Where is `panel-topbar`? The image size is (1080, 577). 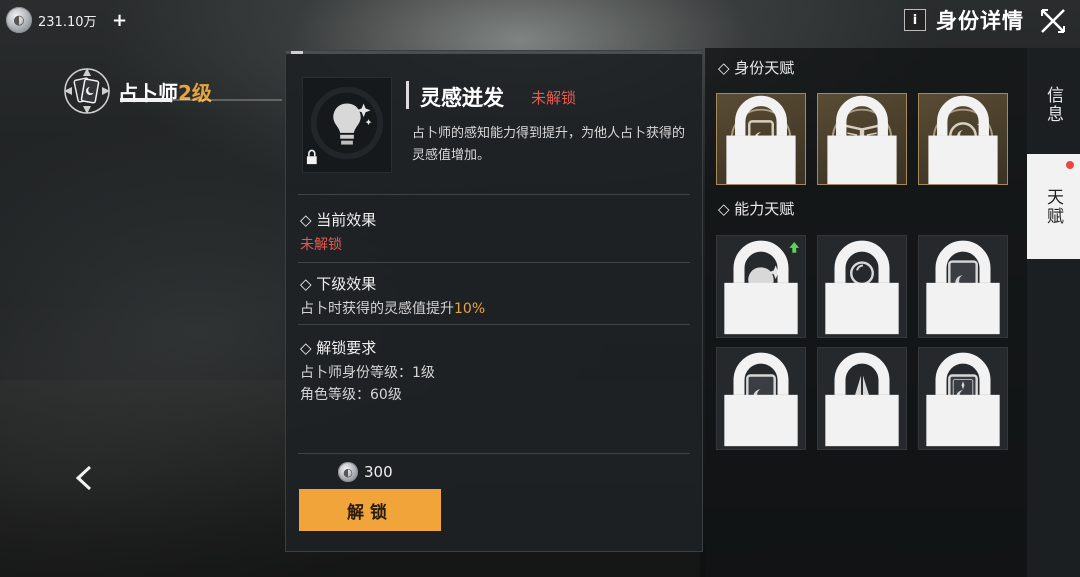
panel-topbar is located at coordinates (494, 52).